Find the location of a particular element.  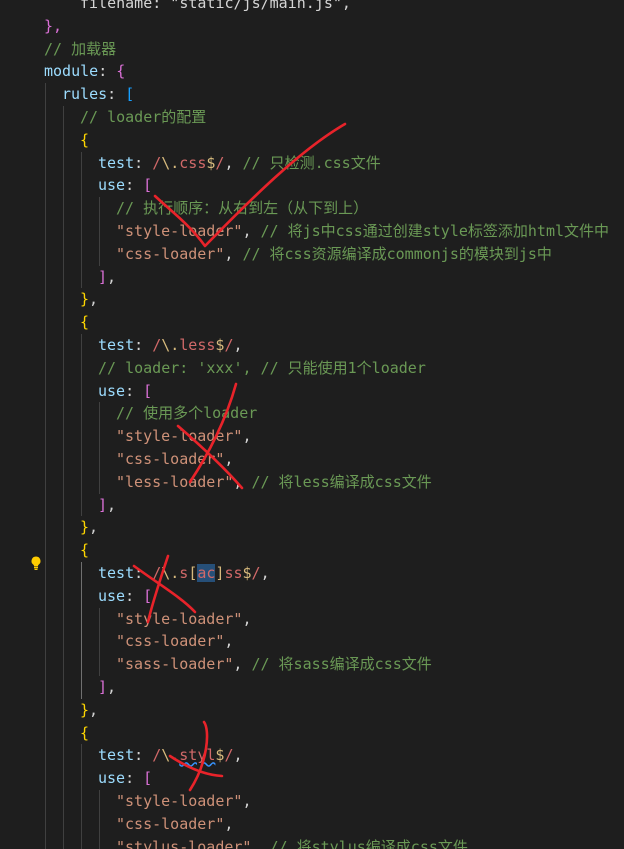

code-line: // loader: 'xxx', // 只能使用1个loader is located at coordinates (213, 368).